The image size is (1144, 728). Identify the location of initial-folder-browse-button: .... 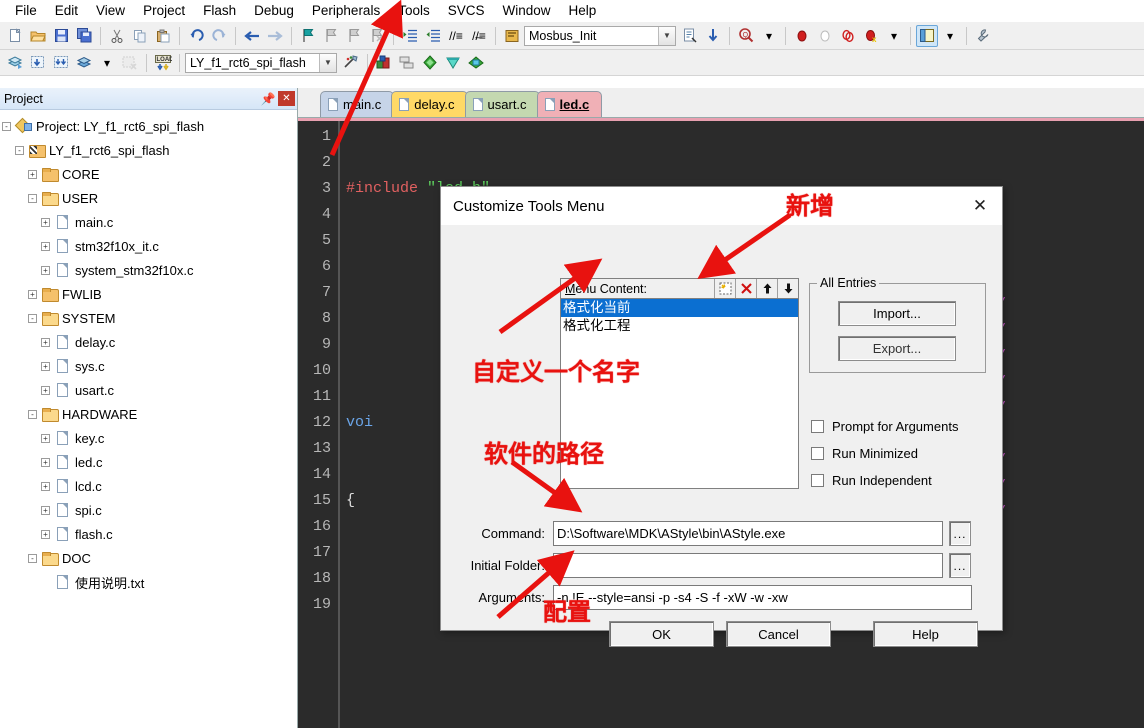
(960, 565).